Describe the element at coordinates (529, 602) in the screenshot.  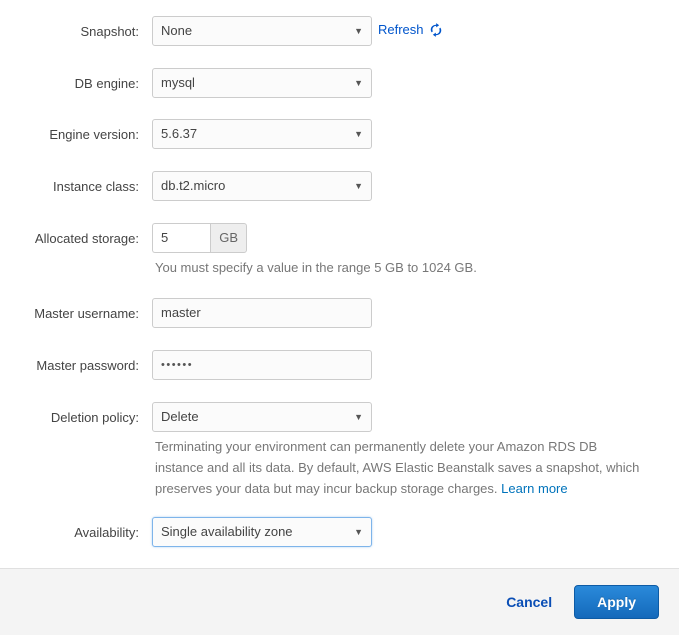
I see `cancel-button: Cancel` at that location.